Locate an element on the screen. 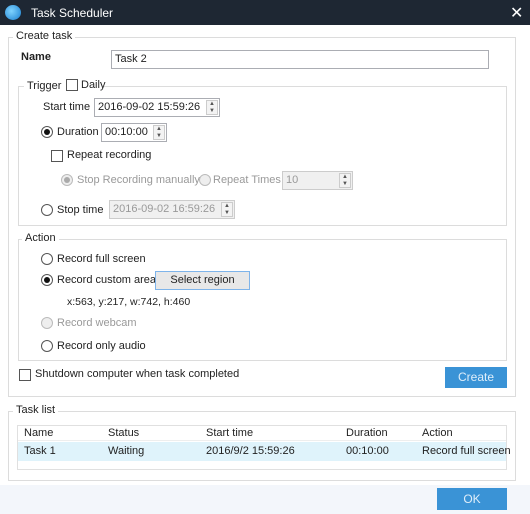 The image size is (530, 514). stop-time-radio is located at coordinates (47, 210).